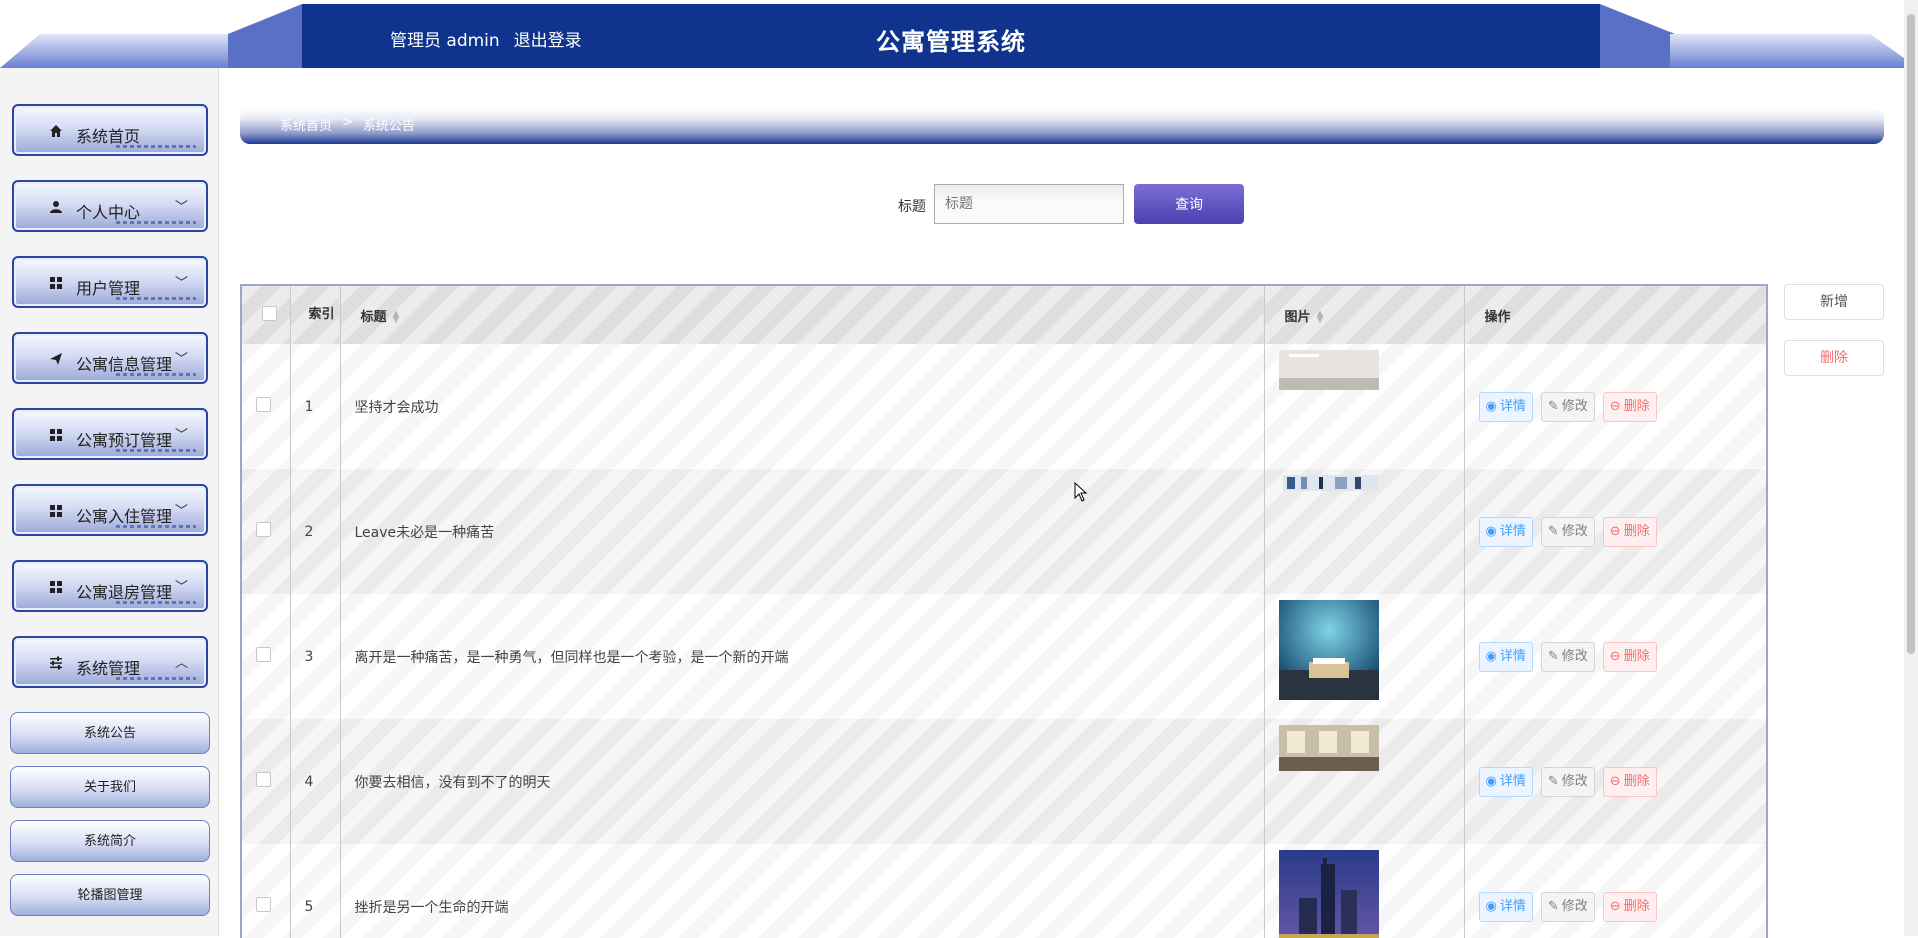  Describe the element at coordinates (1364, 315) in the screenshot. I see `image-header: 图片 ▲ ▼` at that location.